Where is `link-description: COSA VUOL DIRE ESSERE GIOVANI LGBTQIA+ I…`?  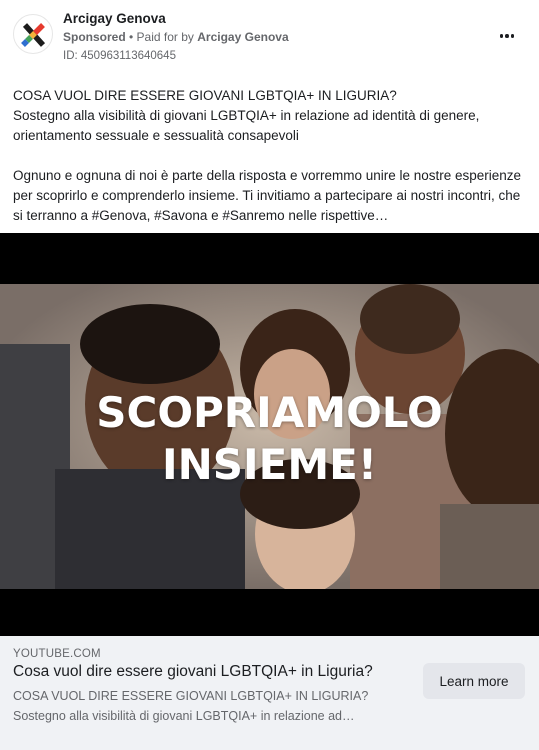 link-description: COSA VUOL DIRE ESSERE GIOVANI LGBTQIA+ I… is located at coordinates (210, 706).